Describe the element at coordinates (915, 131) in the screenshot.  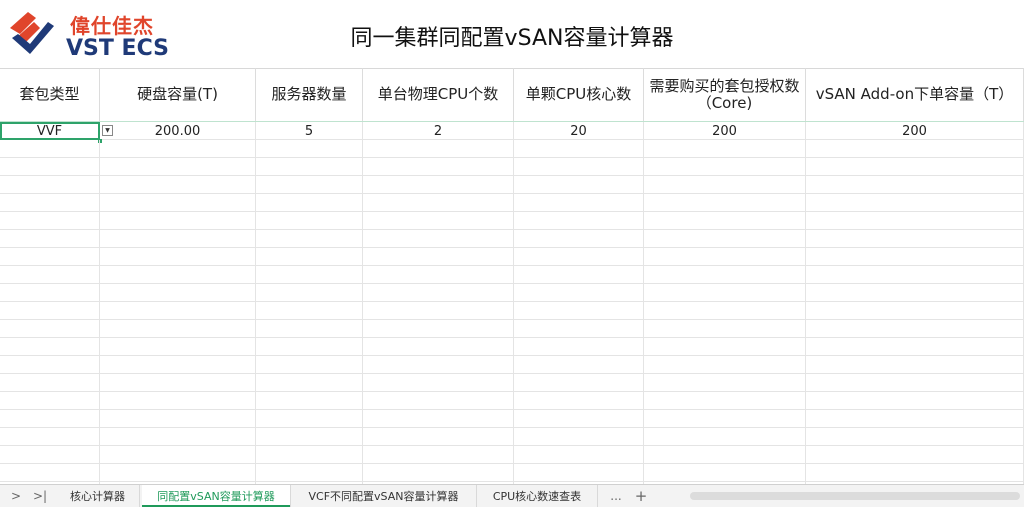
I see `cell-vsan-addon-capacity: 200` at that location.